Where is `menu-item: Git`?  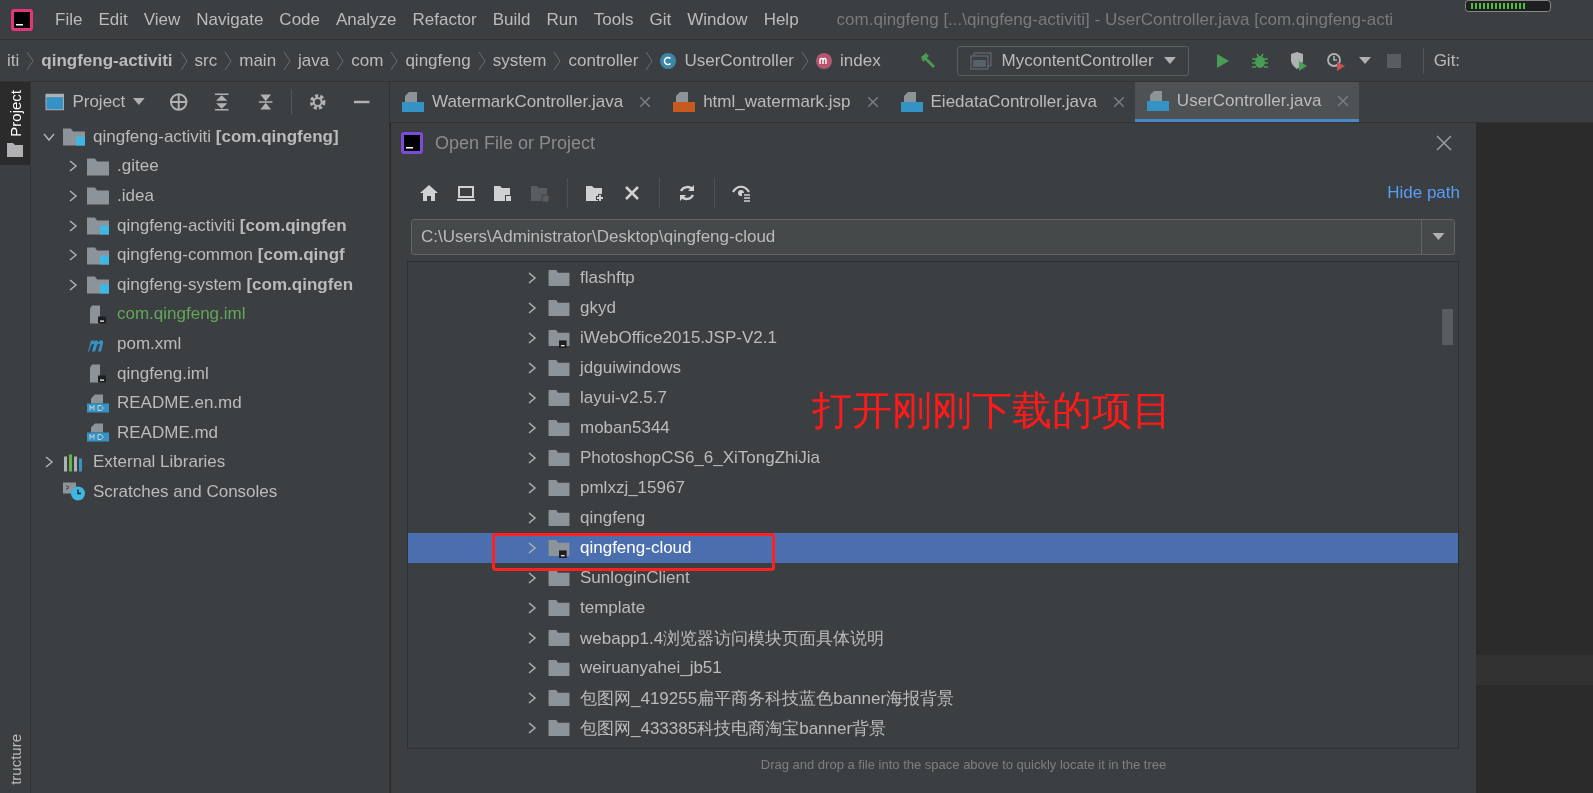
menu-item: Git is located at coordinates (660, 19).